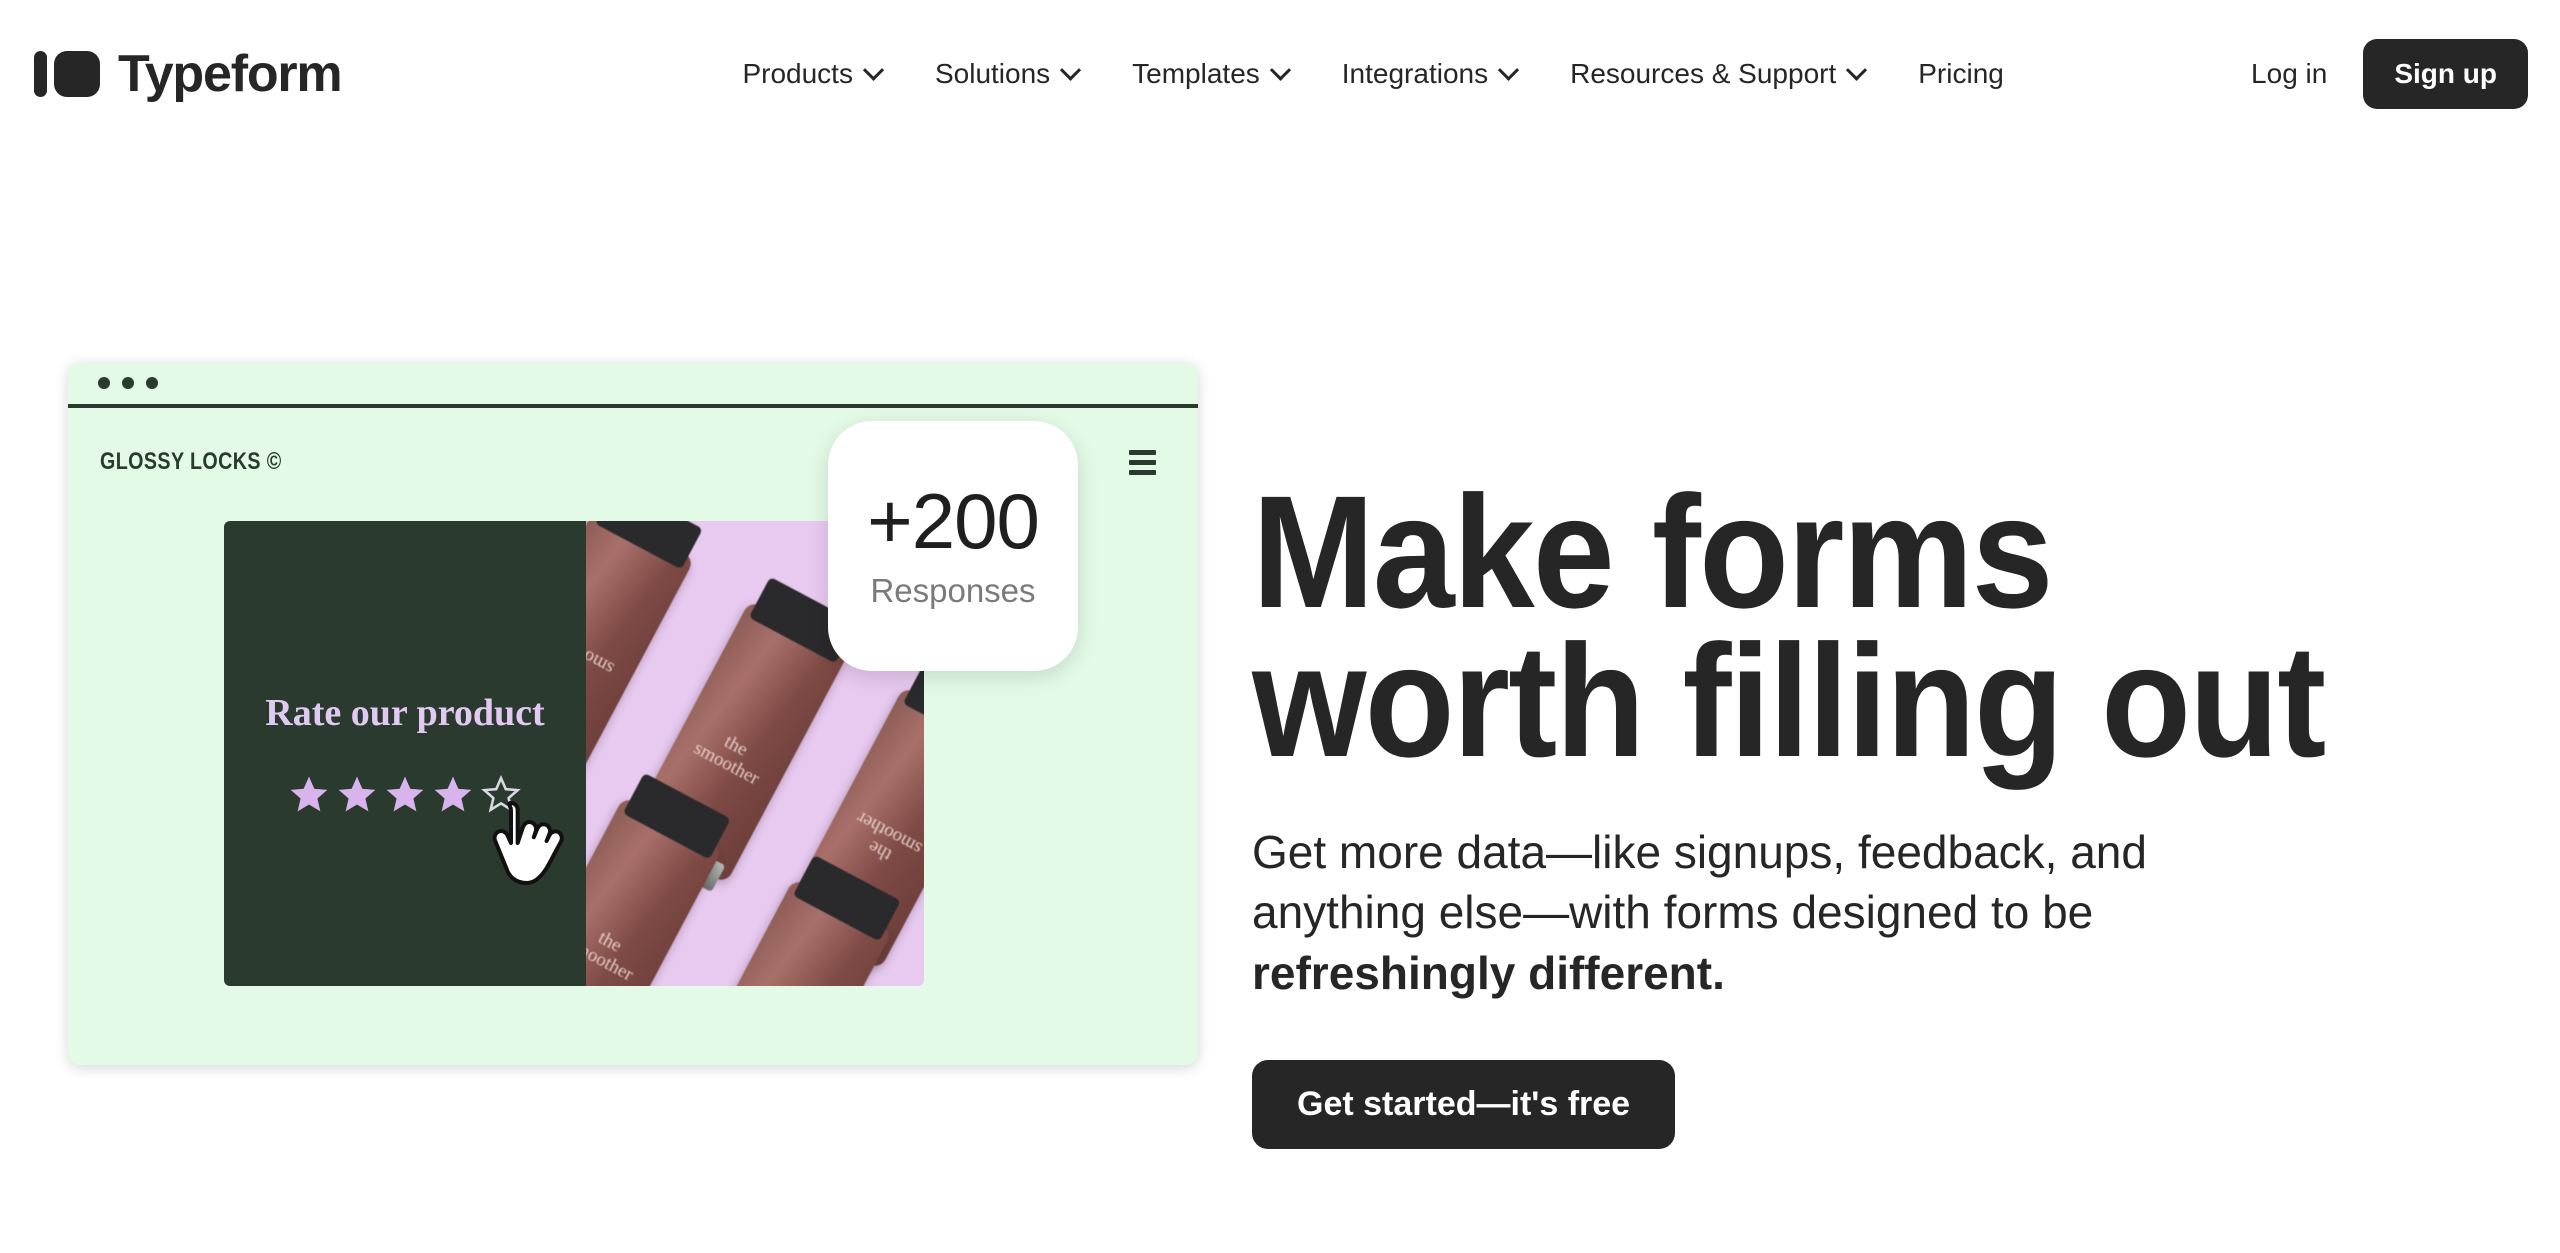 Image resolution: width=2560 pixels, height=1253 pixels. What do you see at coordinates (2289, 74) in the screenshot?
I see `login-link: Log in` at bounding box center [2289, 74].